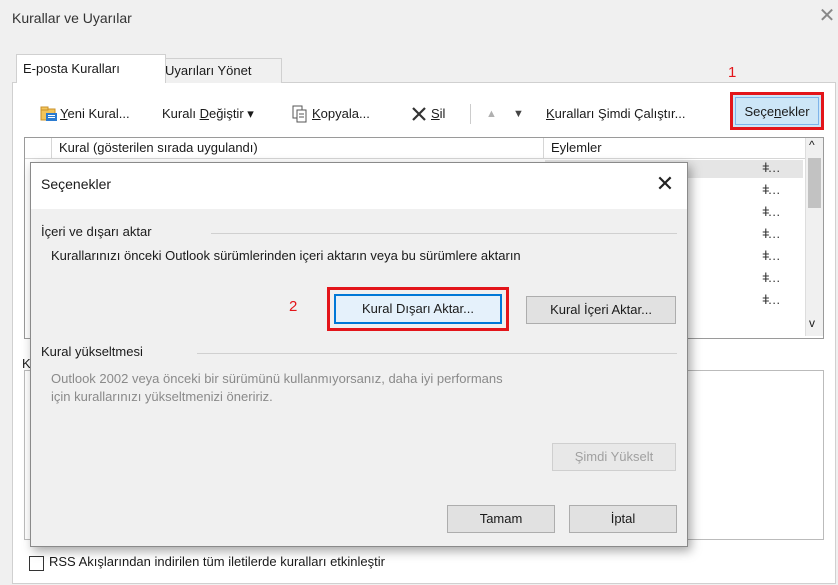 The image size is (838, 585). I want to click on tab-manage-alerts: Uyarıları Yönet, so click(220, 70).